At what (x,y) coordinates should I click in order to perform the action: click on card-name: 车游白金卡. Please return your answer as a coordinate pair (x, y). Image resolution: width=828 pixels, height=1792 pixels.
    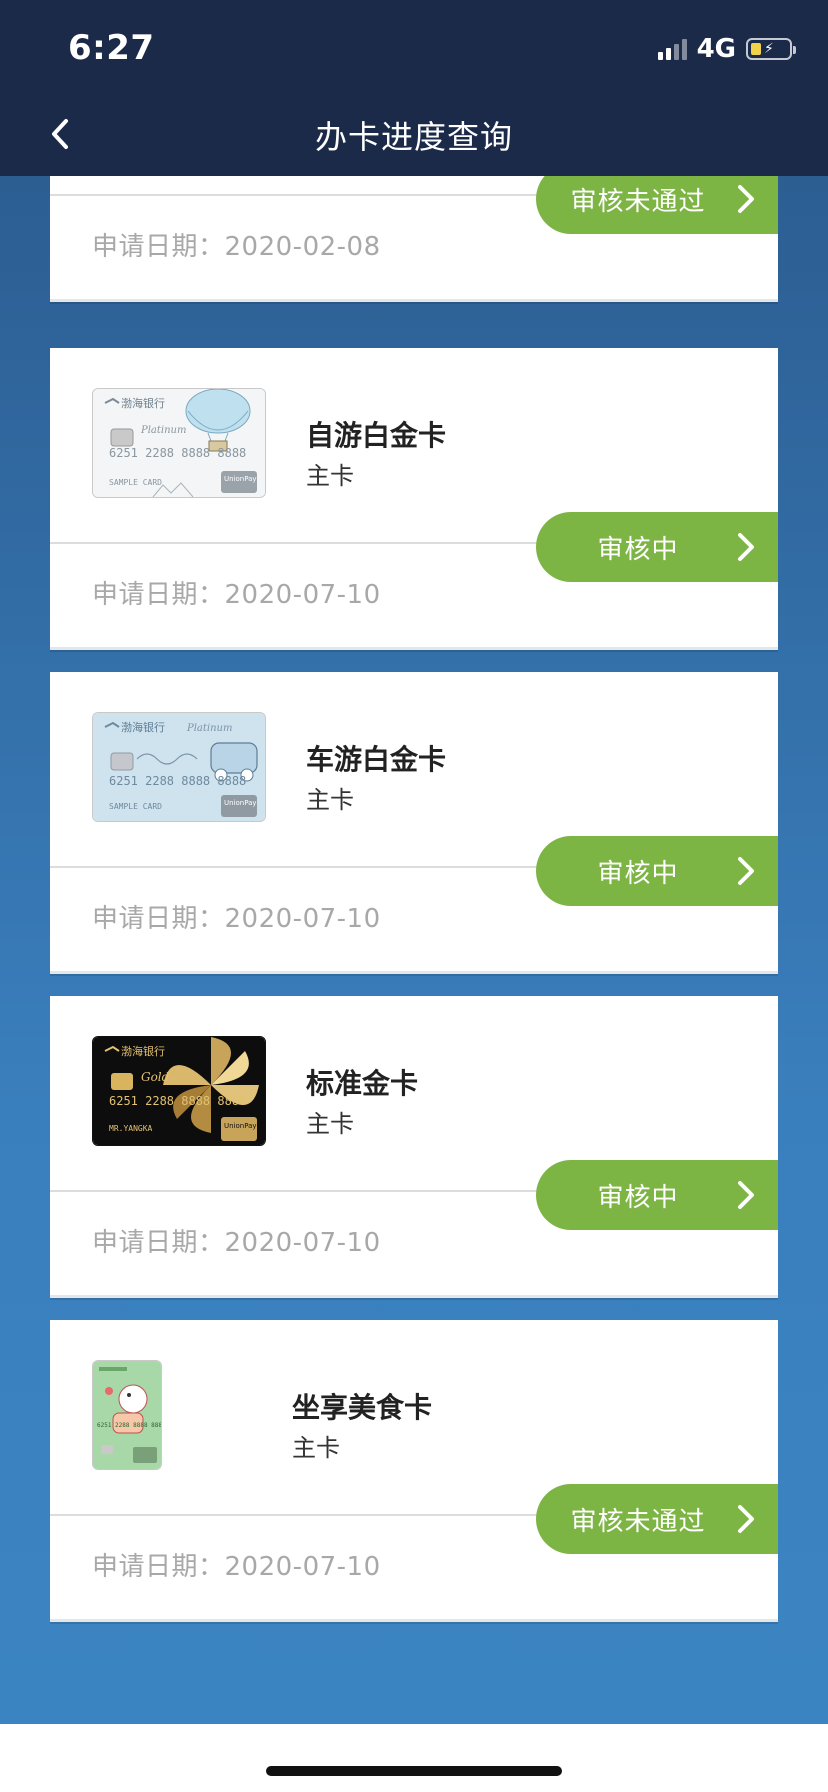
    Looking at the image, I should click on (376, 759).